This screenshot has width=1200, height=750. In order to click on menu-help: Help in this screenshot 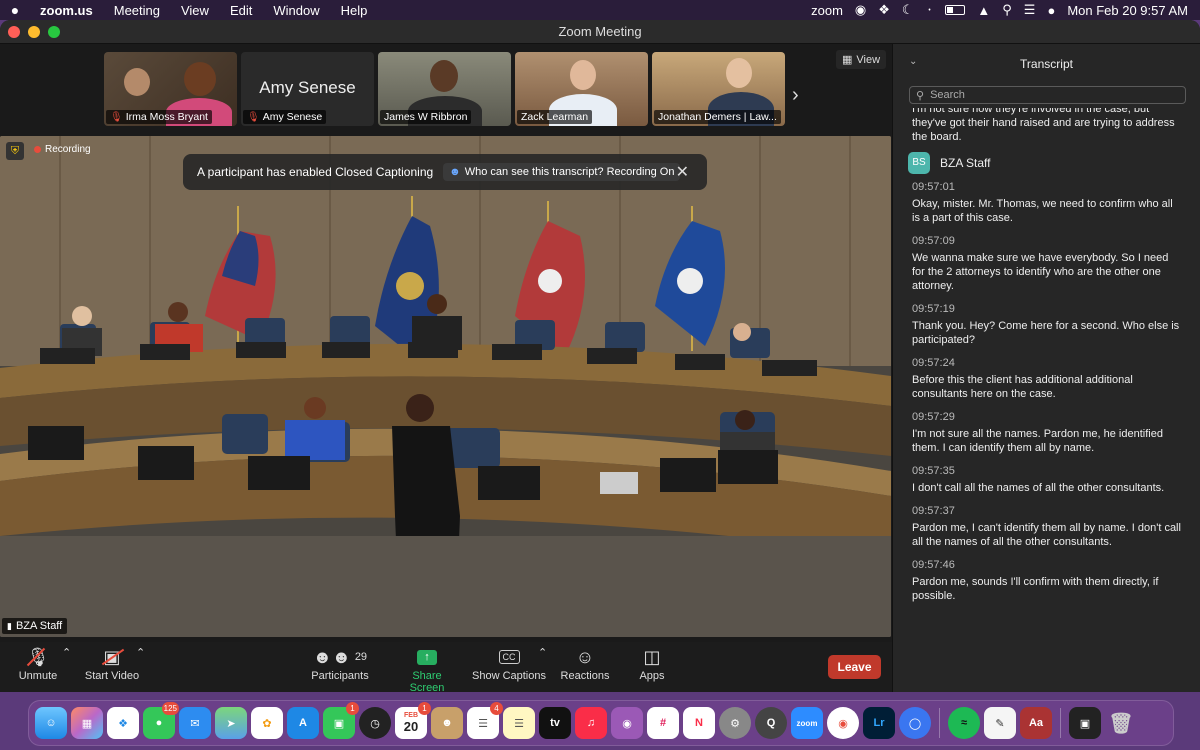, I will do `click(355, 10)`.